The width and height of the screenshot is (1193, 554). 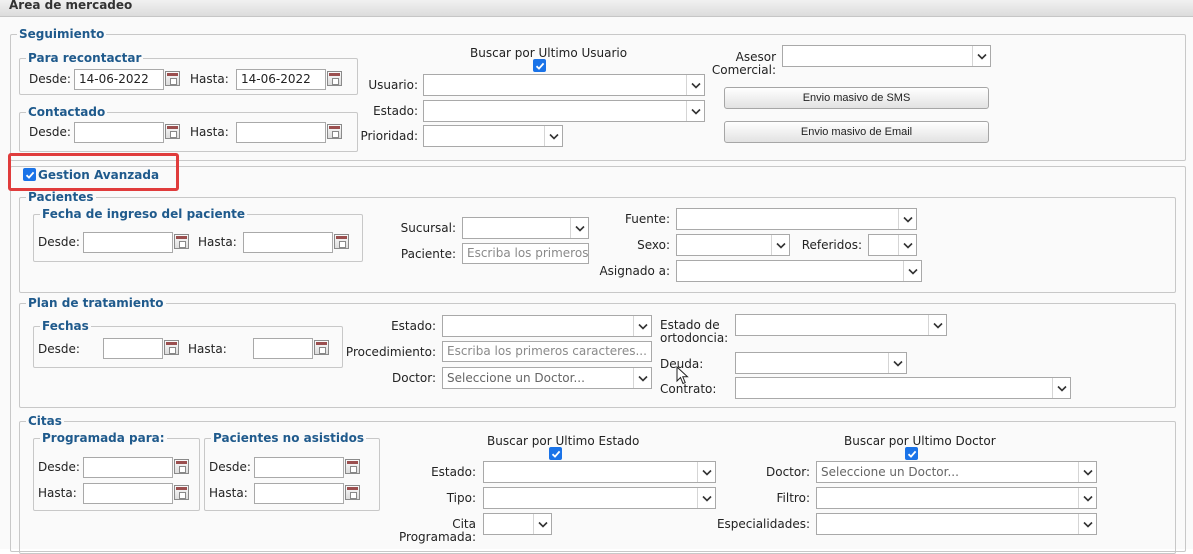 What do you see at coordinates (599, 472) in the screenshot?
I see `citas-estado-select` at bounding box center [599, 472].